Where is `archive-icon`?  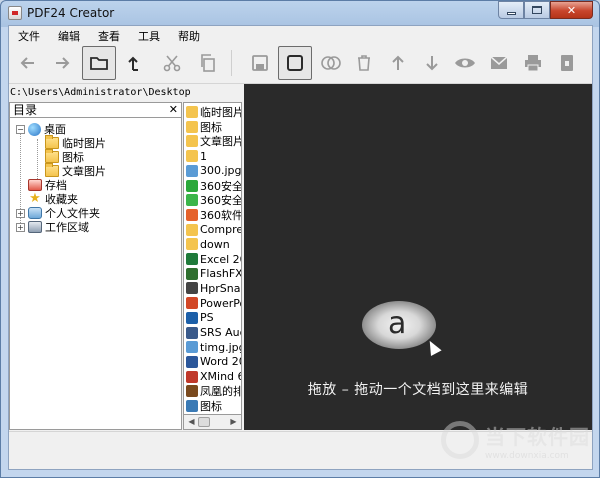 archive-icon is located at coordinates (35, 185).